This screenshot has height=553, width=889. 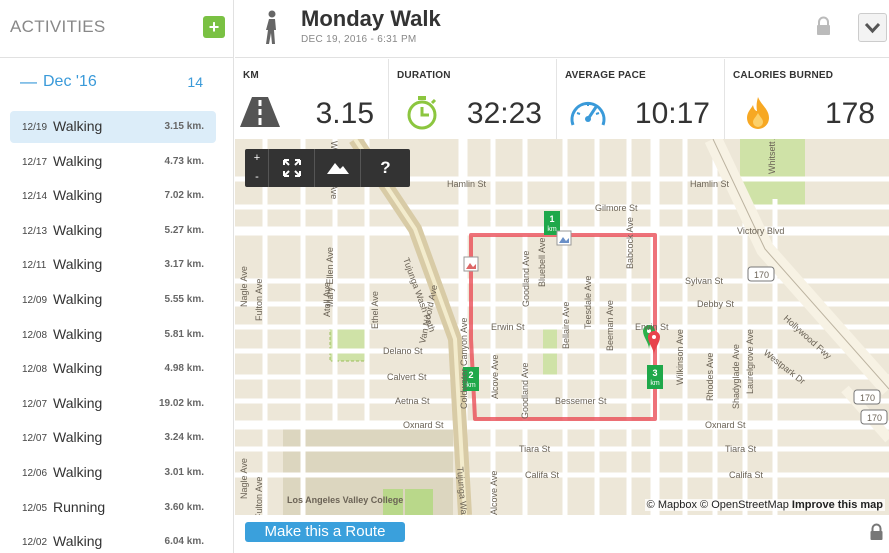 What do you see at coordinates (35, 300) in the screenshot?
I see `activity-date: 12/09` at bounding box center [35, 300].